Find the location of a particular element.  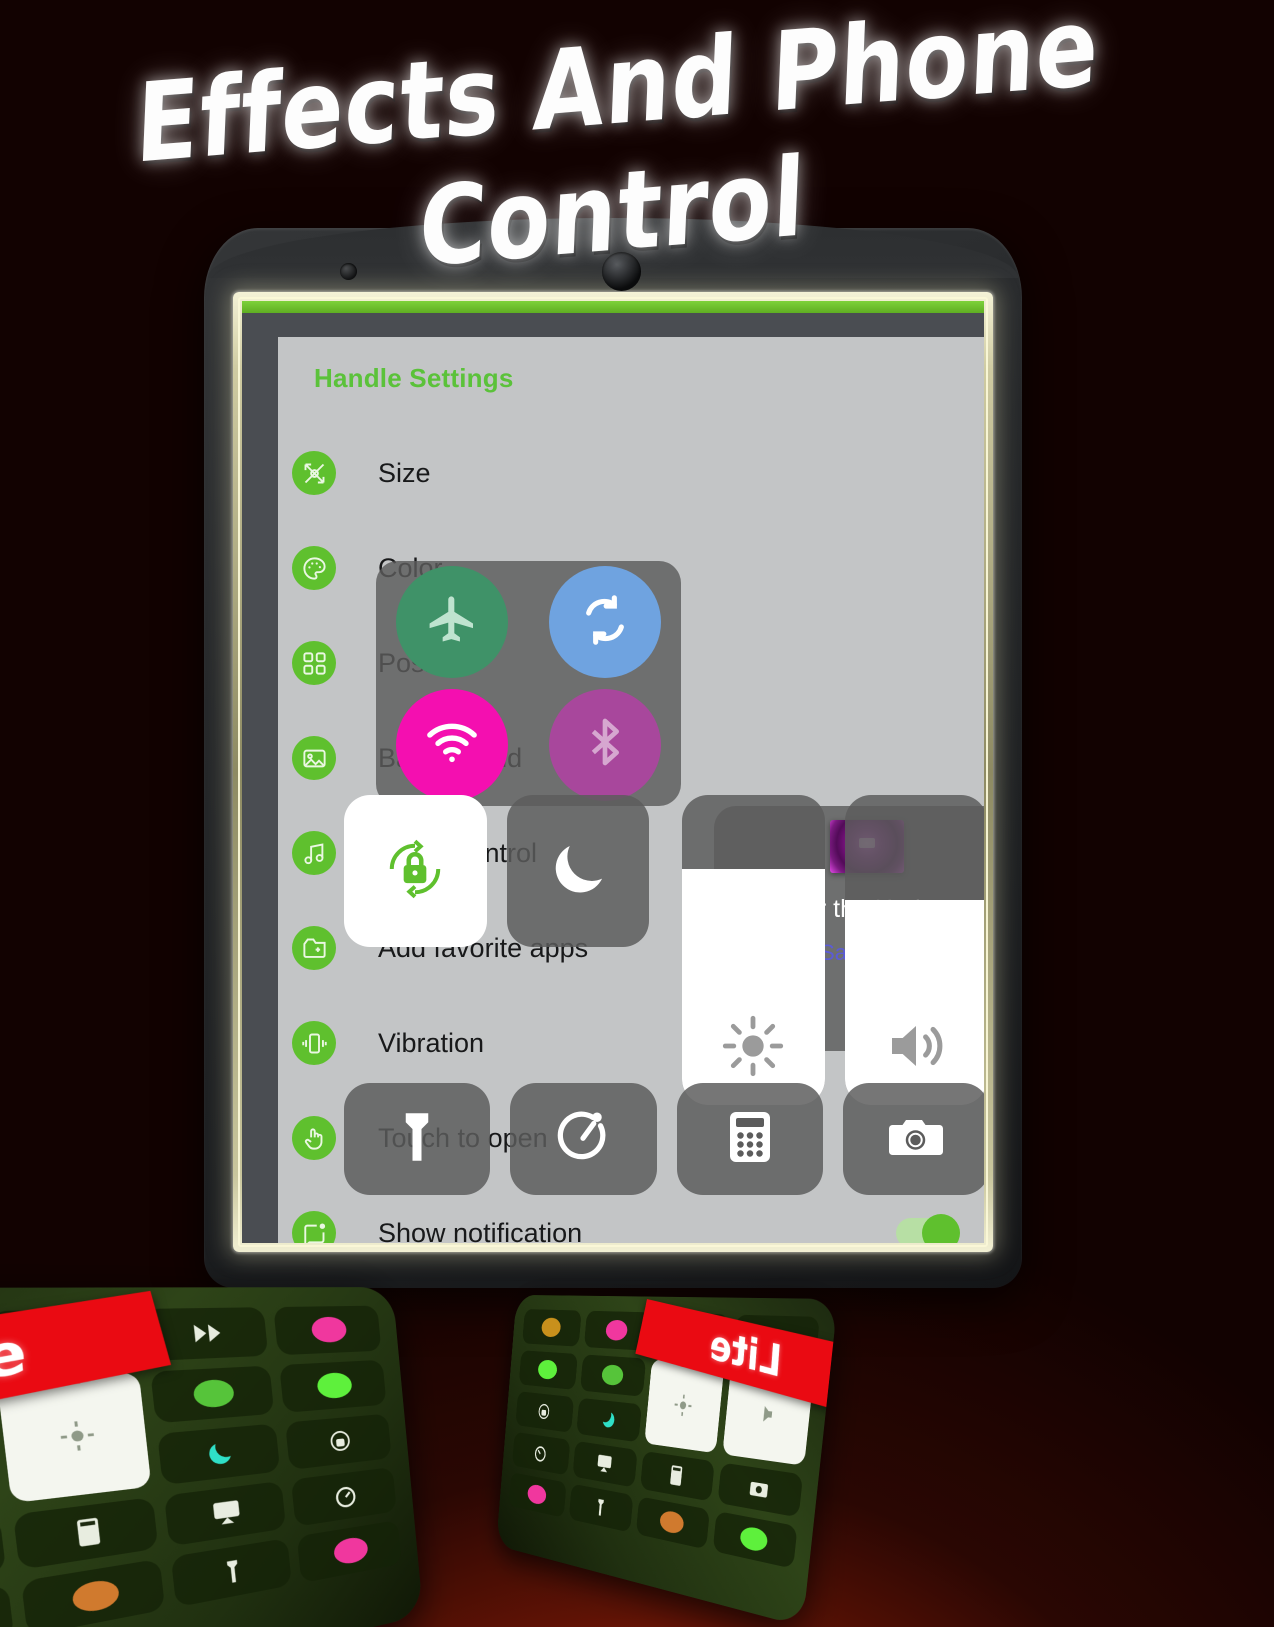

setting-row-vibration: Vibration is located at coordinates (631, 1043).